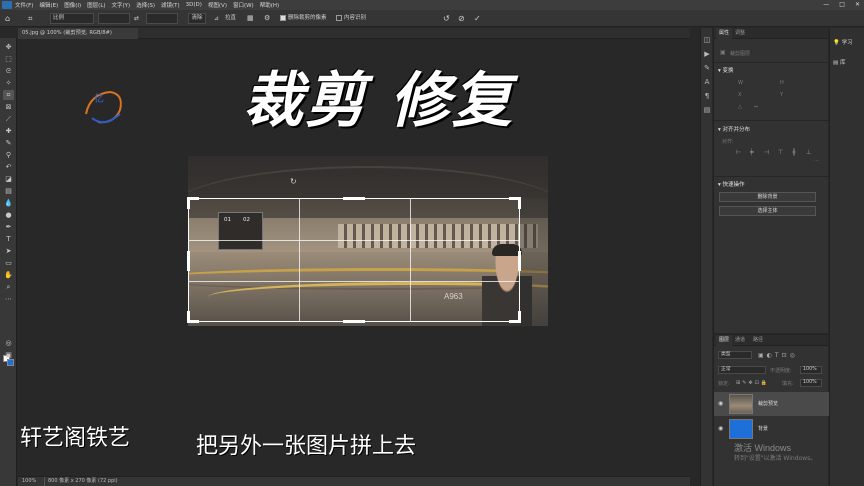  What do you see at coordinates (188, 317) in the screenshot?
I see `crop-handle-bottom-left` at bounding box center [188, 317].